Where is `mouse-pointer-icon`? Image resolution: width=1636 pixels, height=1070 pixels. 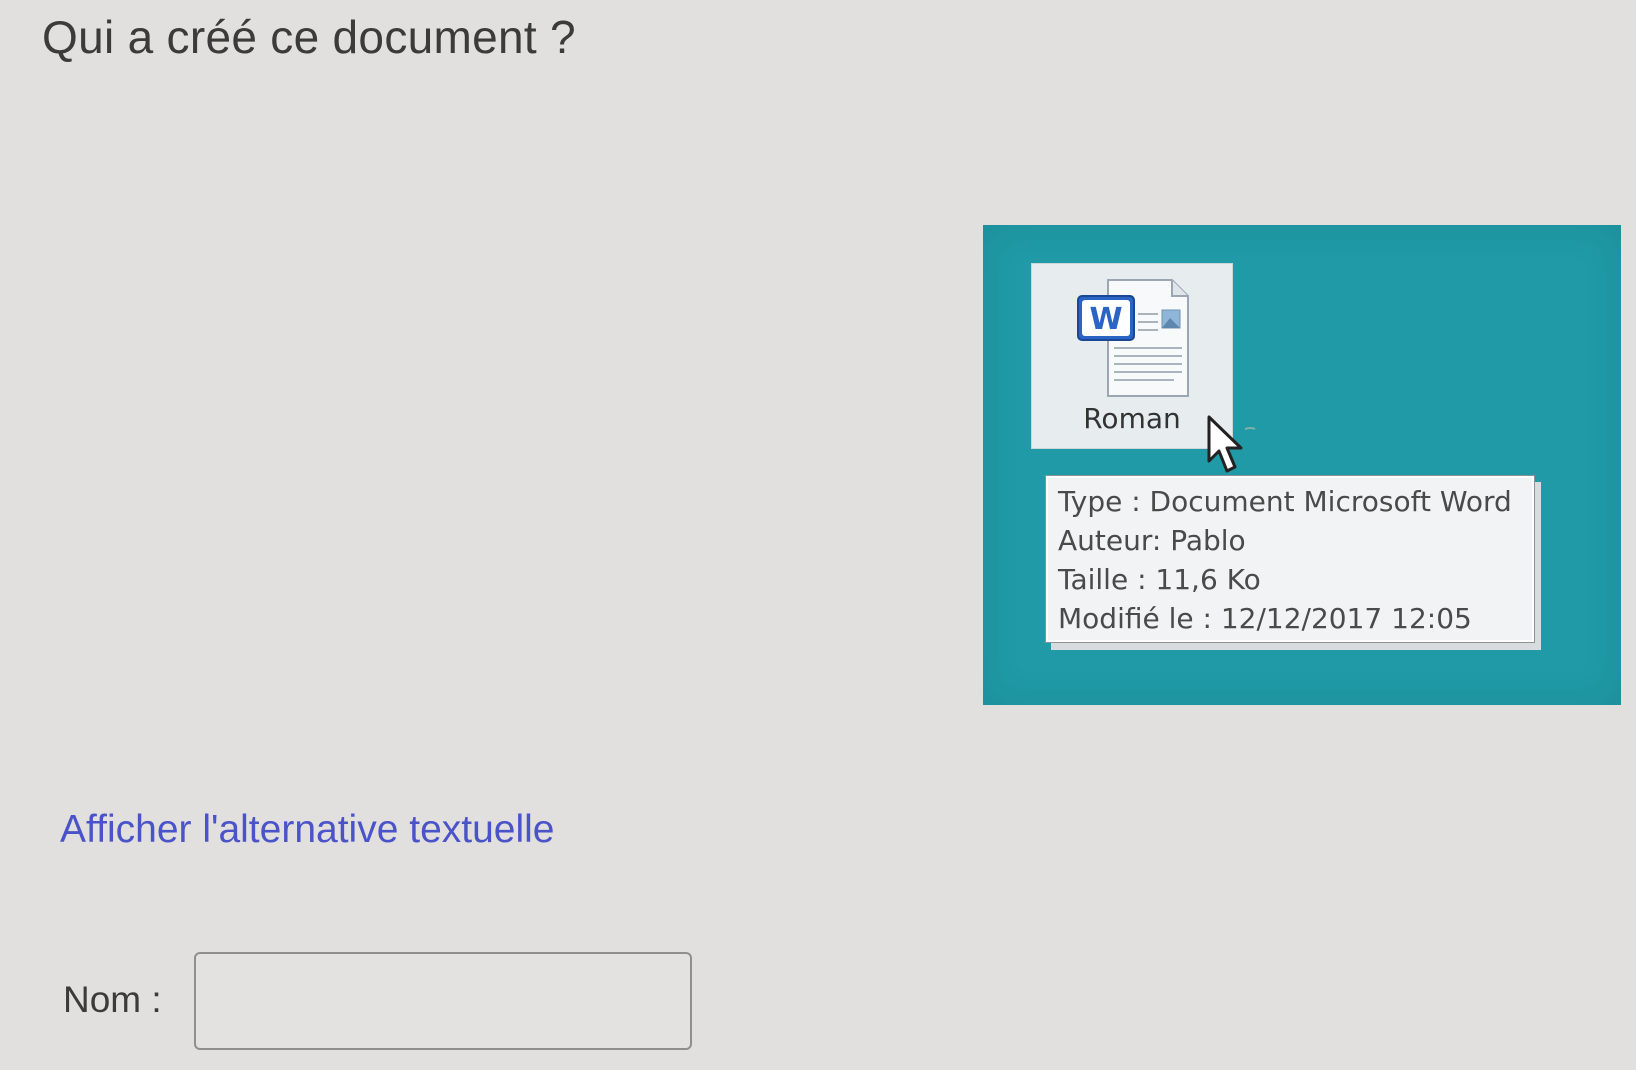
mouse-pointer-icon is located at coordinates (1231, 444).